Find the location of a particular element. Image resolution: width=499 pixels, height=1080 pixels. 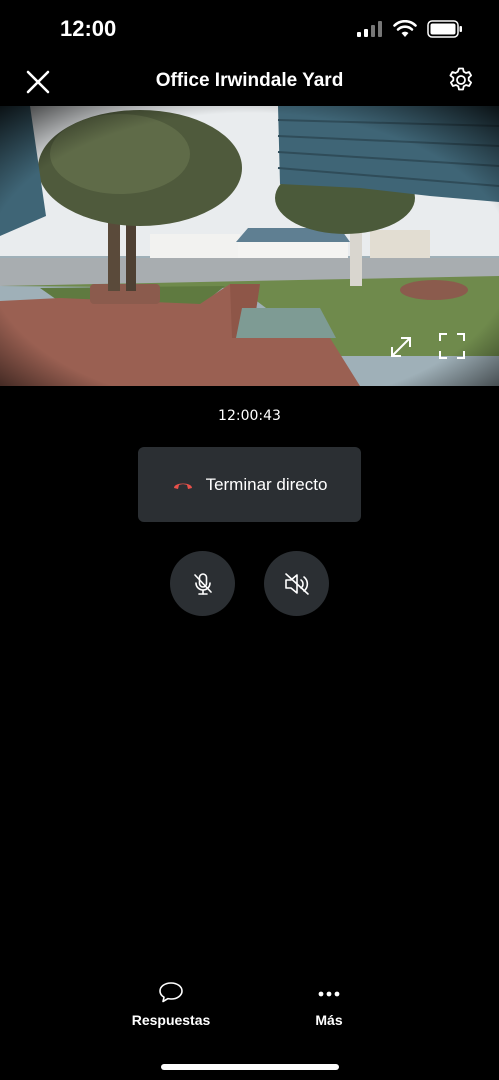

cellular-signal-icon is located at coordinates (369, 29).